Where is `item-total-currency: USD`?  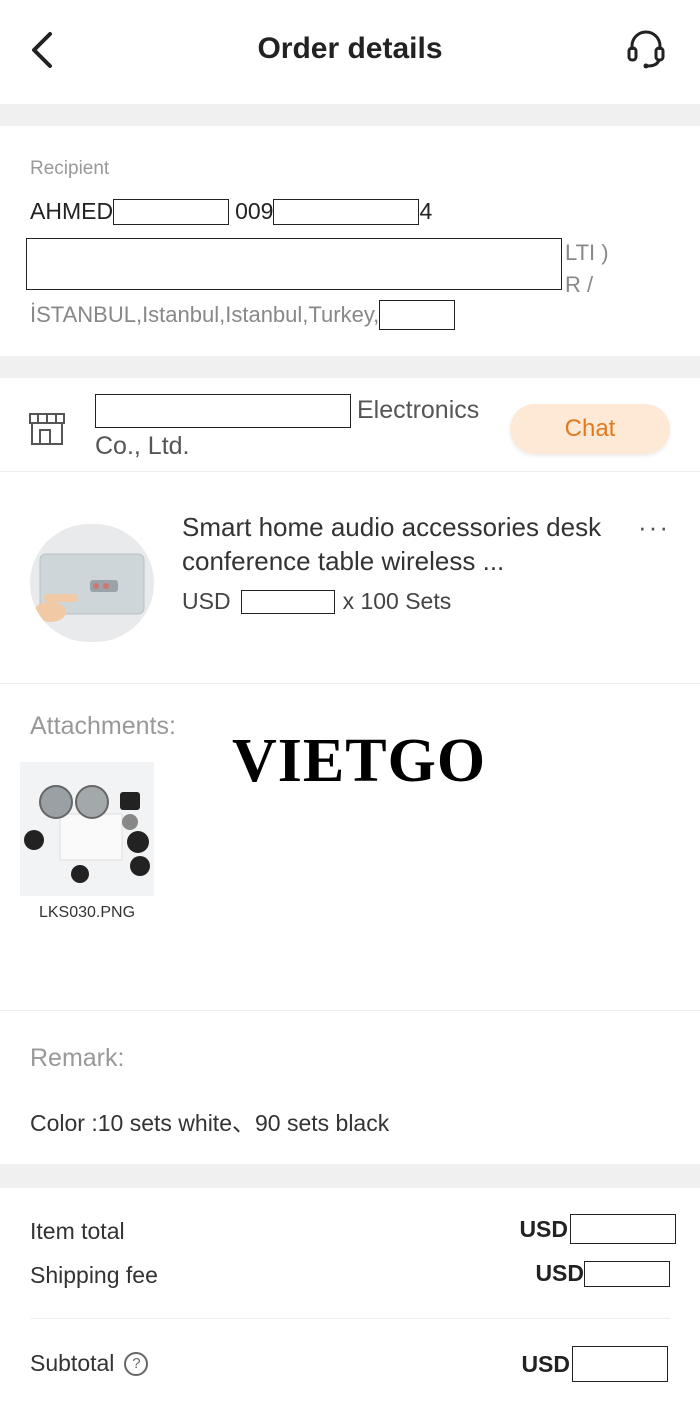 item-total-currency: USD is located at coordinates (543, 1228).